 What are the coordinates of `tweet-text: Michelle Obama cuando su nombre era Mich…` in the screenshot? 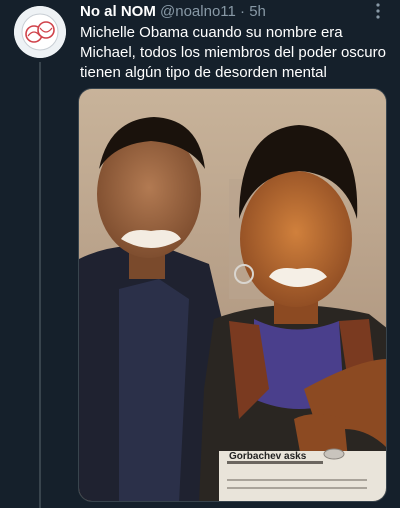 It's located at (233, 52).